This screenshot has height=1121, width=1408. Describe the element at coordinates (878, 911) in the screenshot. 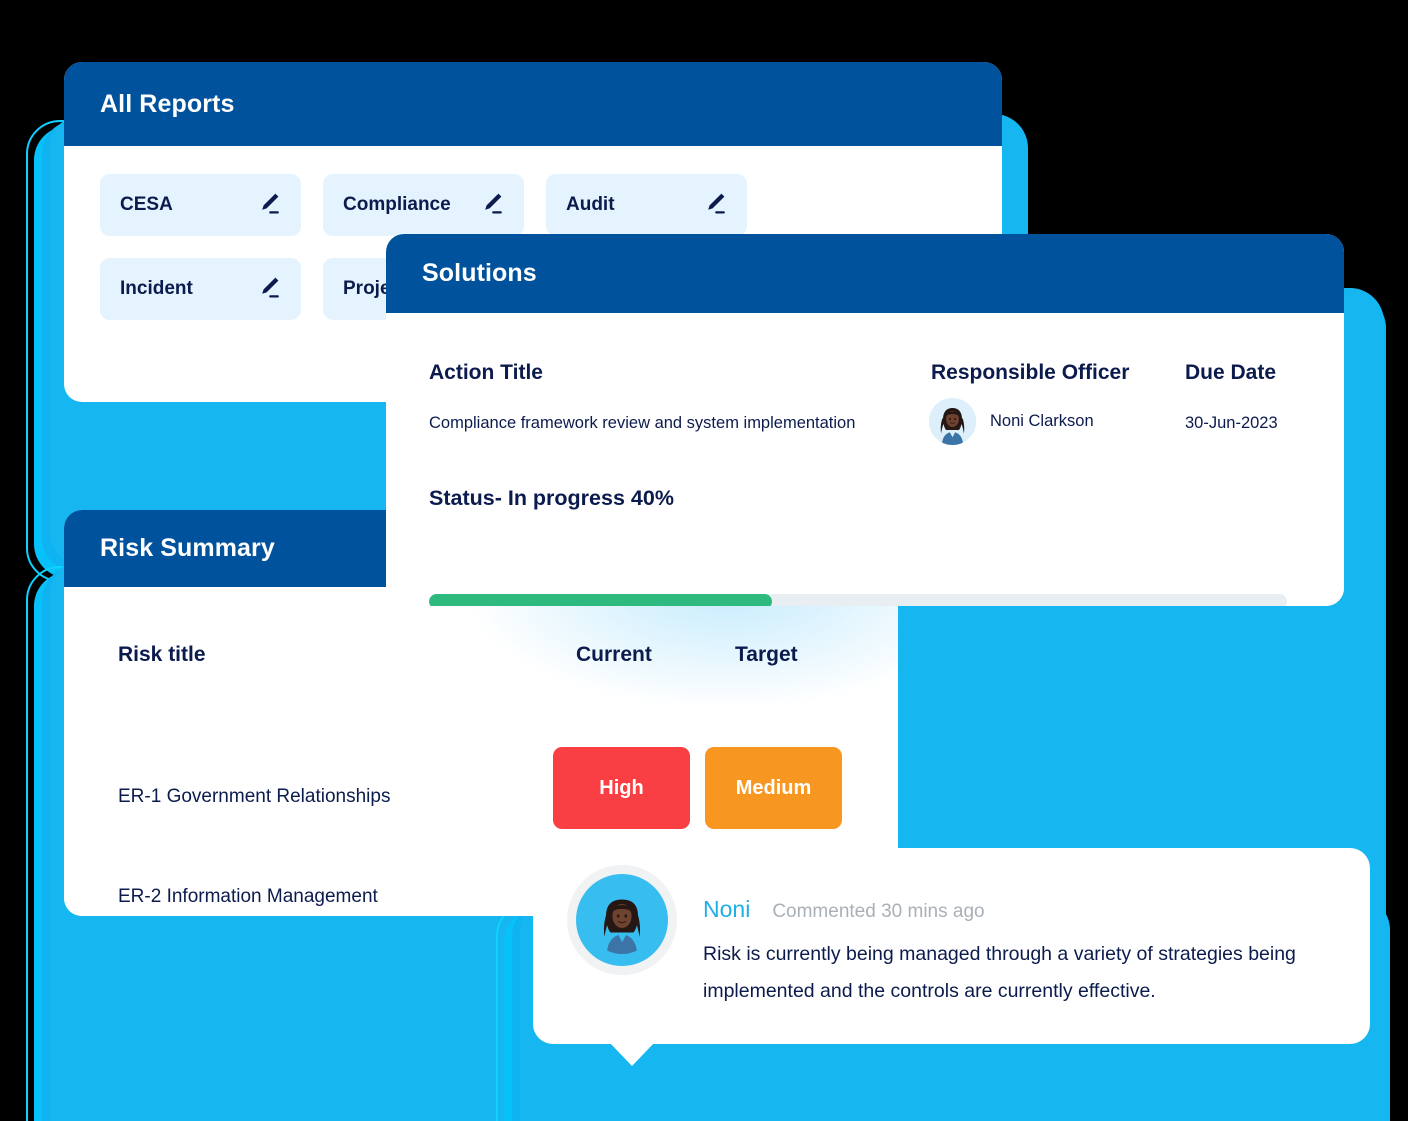

I see `comment-timestamp: Commented 30 mins ago` at that location.